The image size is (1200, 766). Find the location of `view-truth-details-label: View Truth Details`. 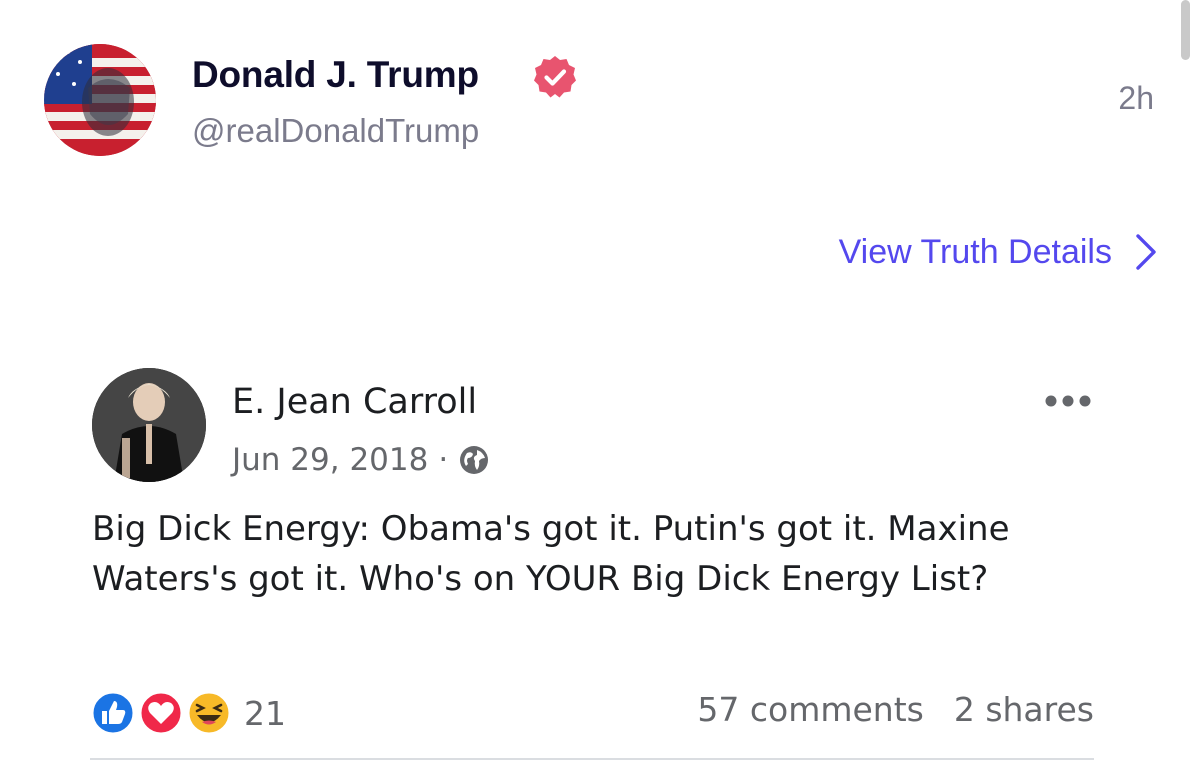

view-truth-details-label: View Truth Details is located at coordinates (975, 251).